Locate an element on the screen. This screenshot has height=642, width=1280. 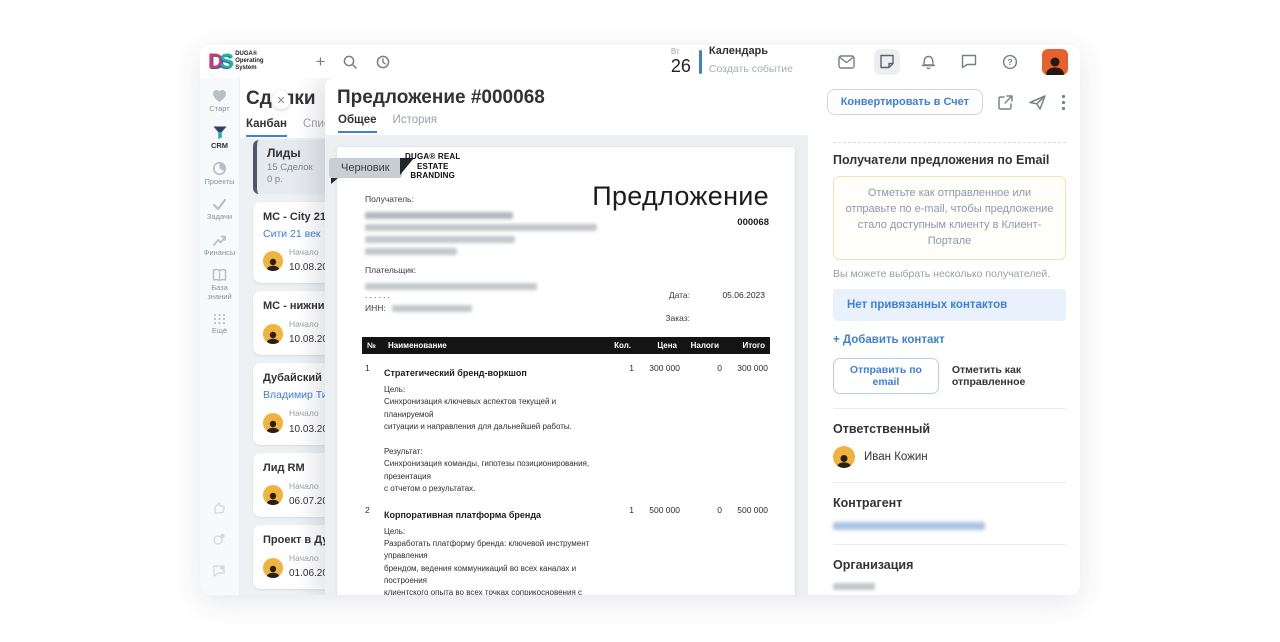
sidebar-item-label: CRM is located at coordinates (219, 145).